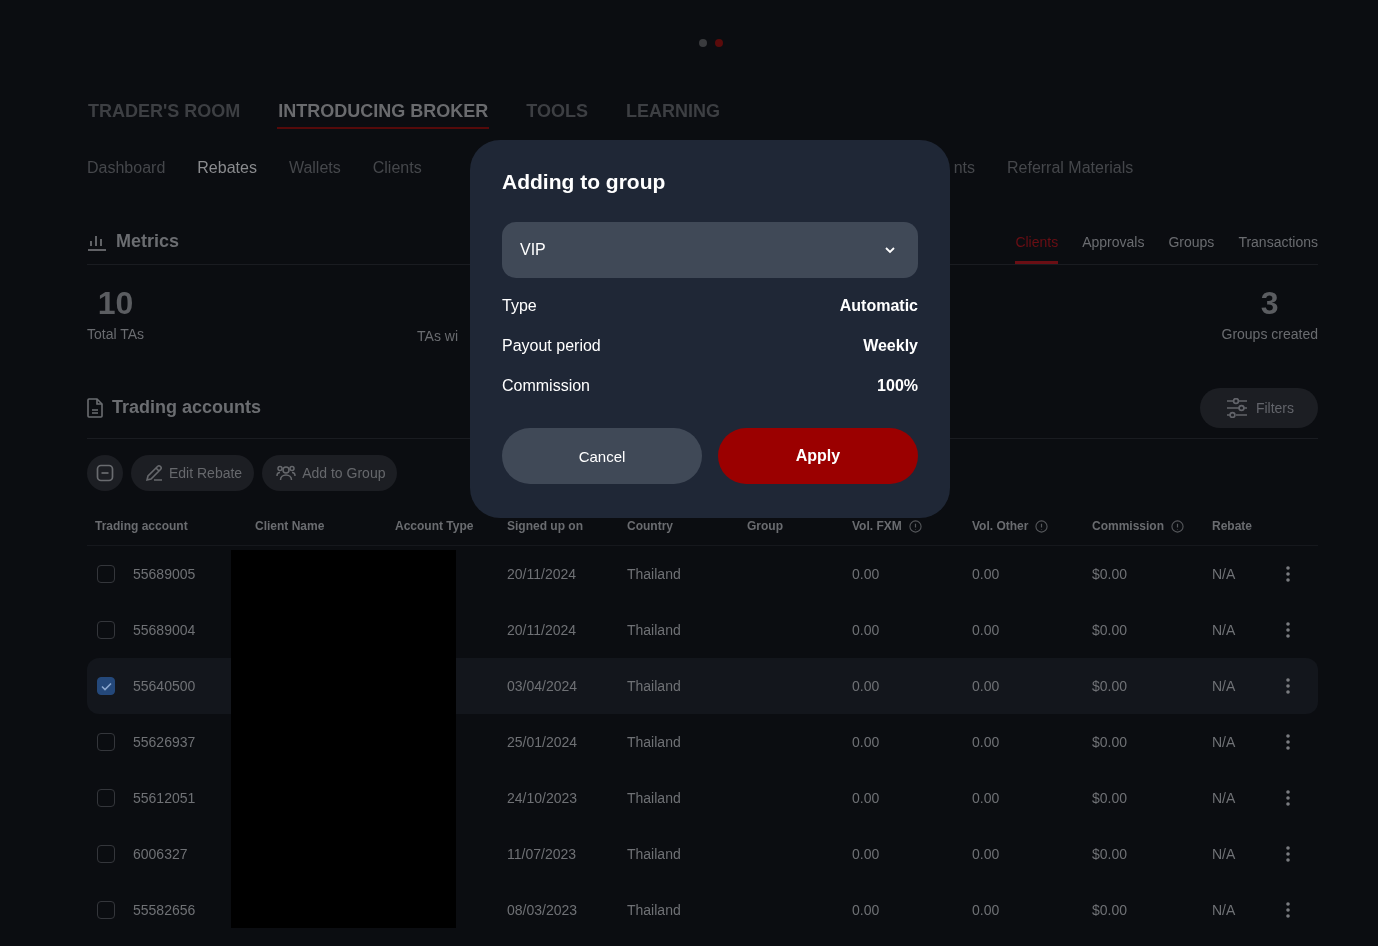 The image size is (1378, 946). What do you see at coordinates (193, 473) in the screenshot?
I see `edit-rebate-button: Edit Rebate` at bounding box center [193, 473].